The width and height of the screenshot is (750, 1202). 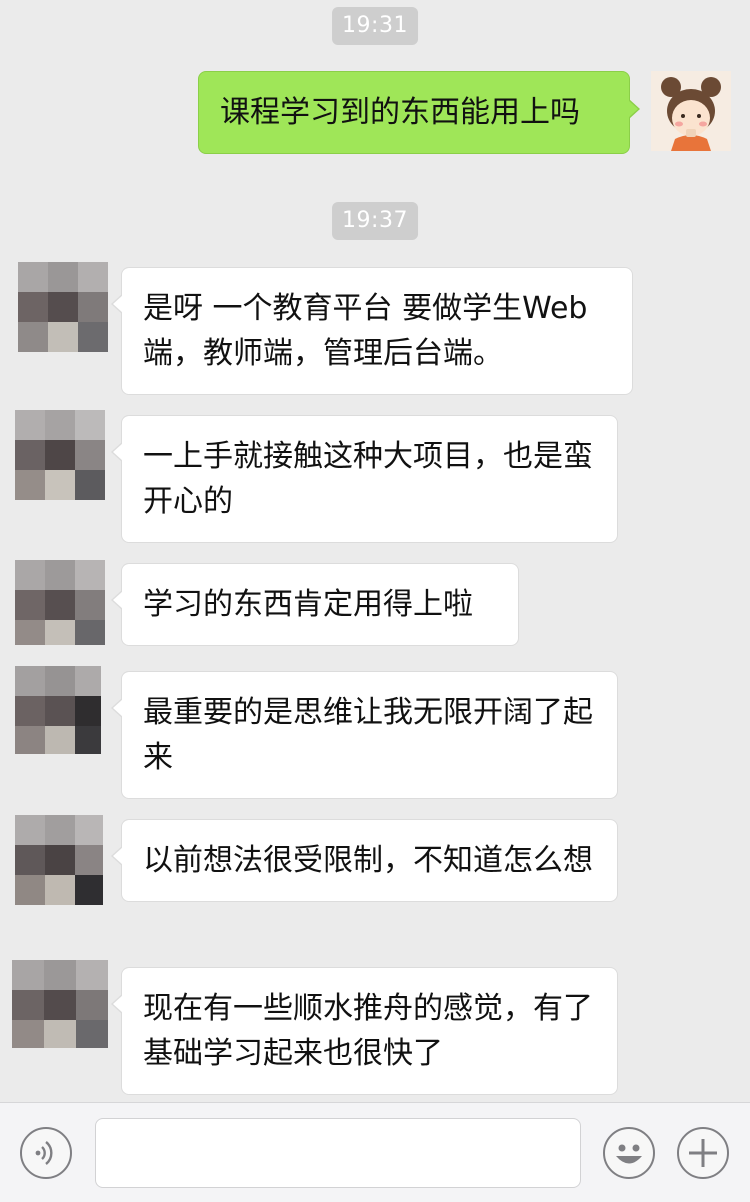 I want to click on message-bubble-received: 学习的东西肯定用得上啦, so click(x=315, y=604).